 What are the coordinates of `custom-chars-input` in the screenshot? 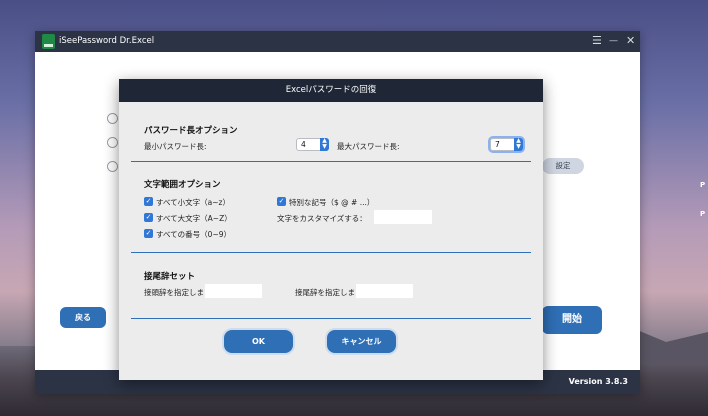 It's located at (403, 217).